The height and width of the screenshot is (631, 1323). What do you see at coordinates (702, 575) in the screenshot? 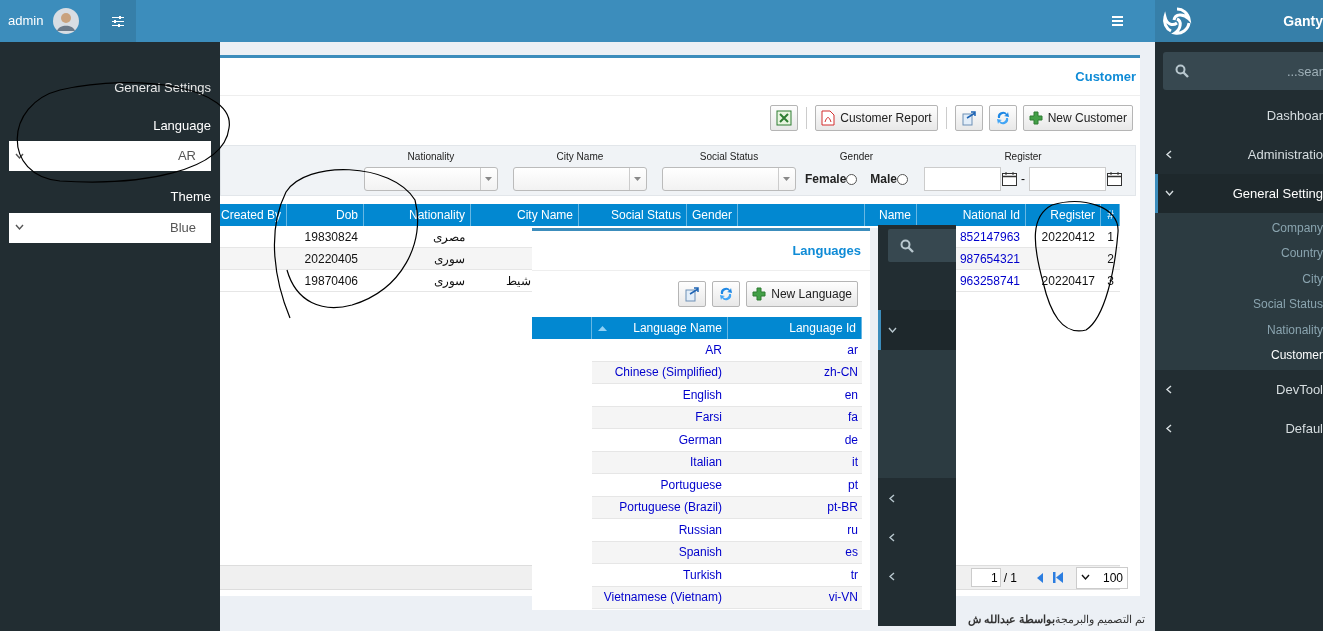
I see `table-cell-text: Turkish` at bounding box center [702, 575].